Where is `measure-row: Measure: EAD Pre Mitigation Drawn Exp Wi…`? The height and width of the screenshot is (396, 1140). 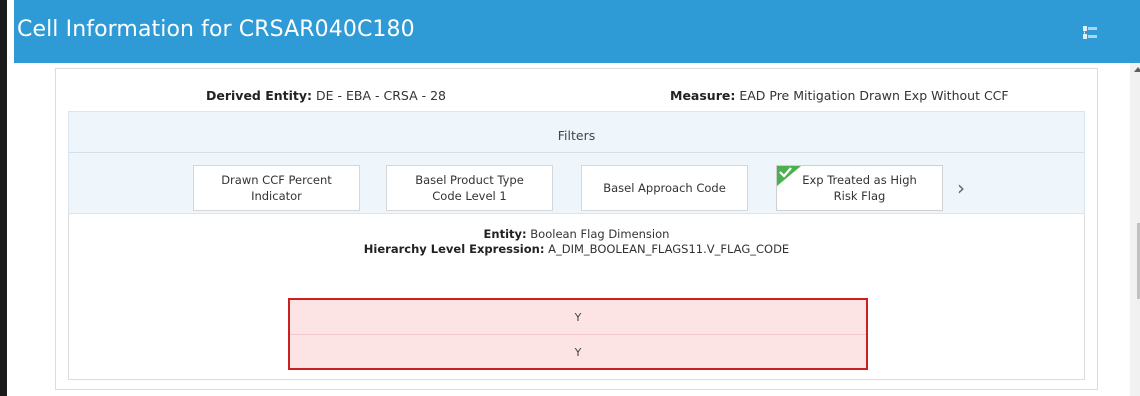
measure-row: Measure: EAD Pre Mitigation Drawn Exp Wi… is located at coordinates (839, 95).